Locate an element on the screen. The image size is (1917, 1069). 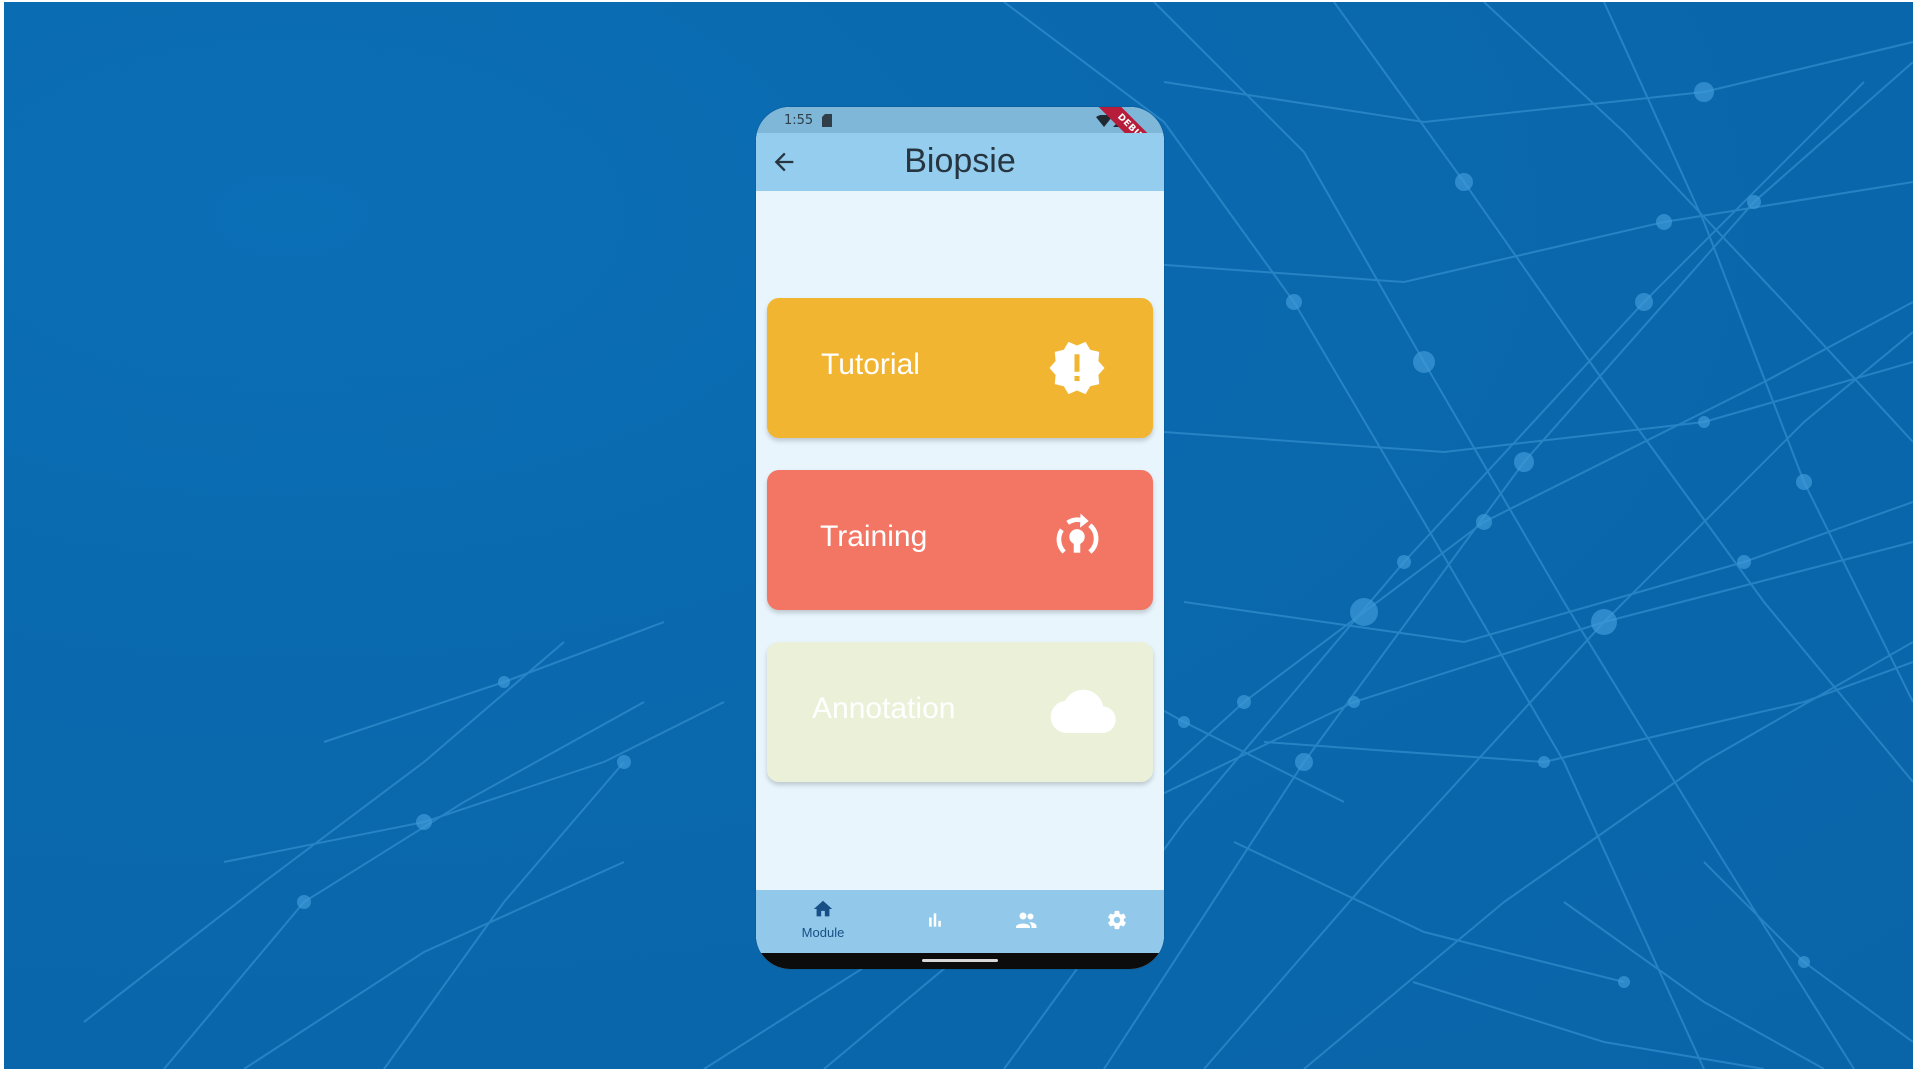
tutorial-card: Tutorial is located at coordinates (960, 368).